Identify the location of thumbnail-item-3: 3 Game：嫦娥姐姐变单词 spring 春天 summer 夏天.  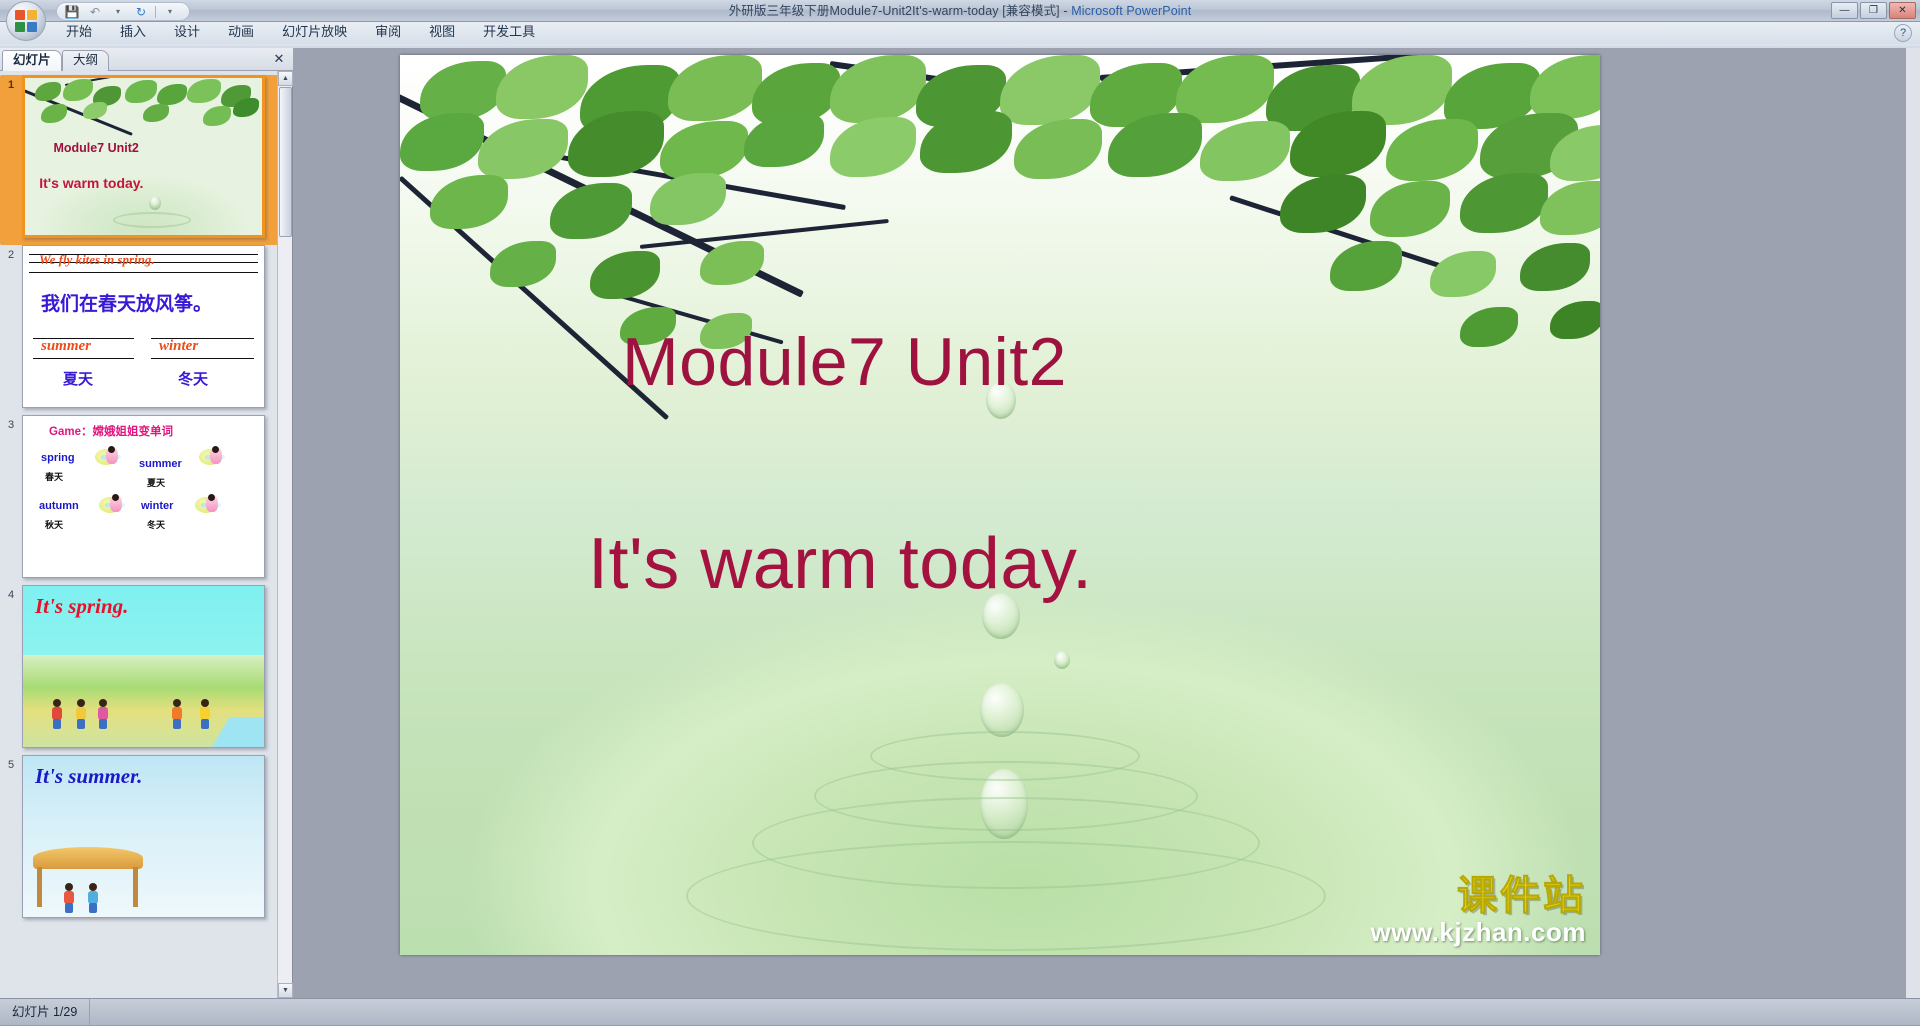
(139, 500).